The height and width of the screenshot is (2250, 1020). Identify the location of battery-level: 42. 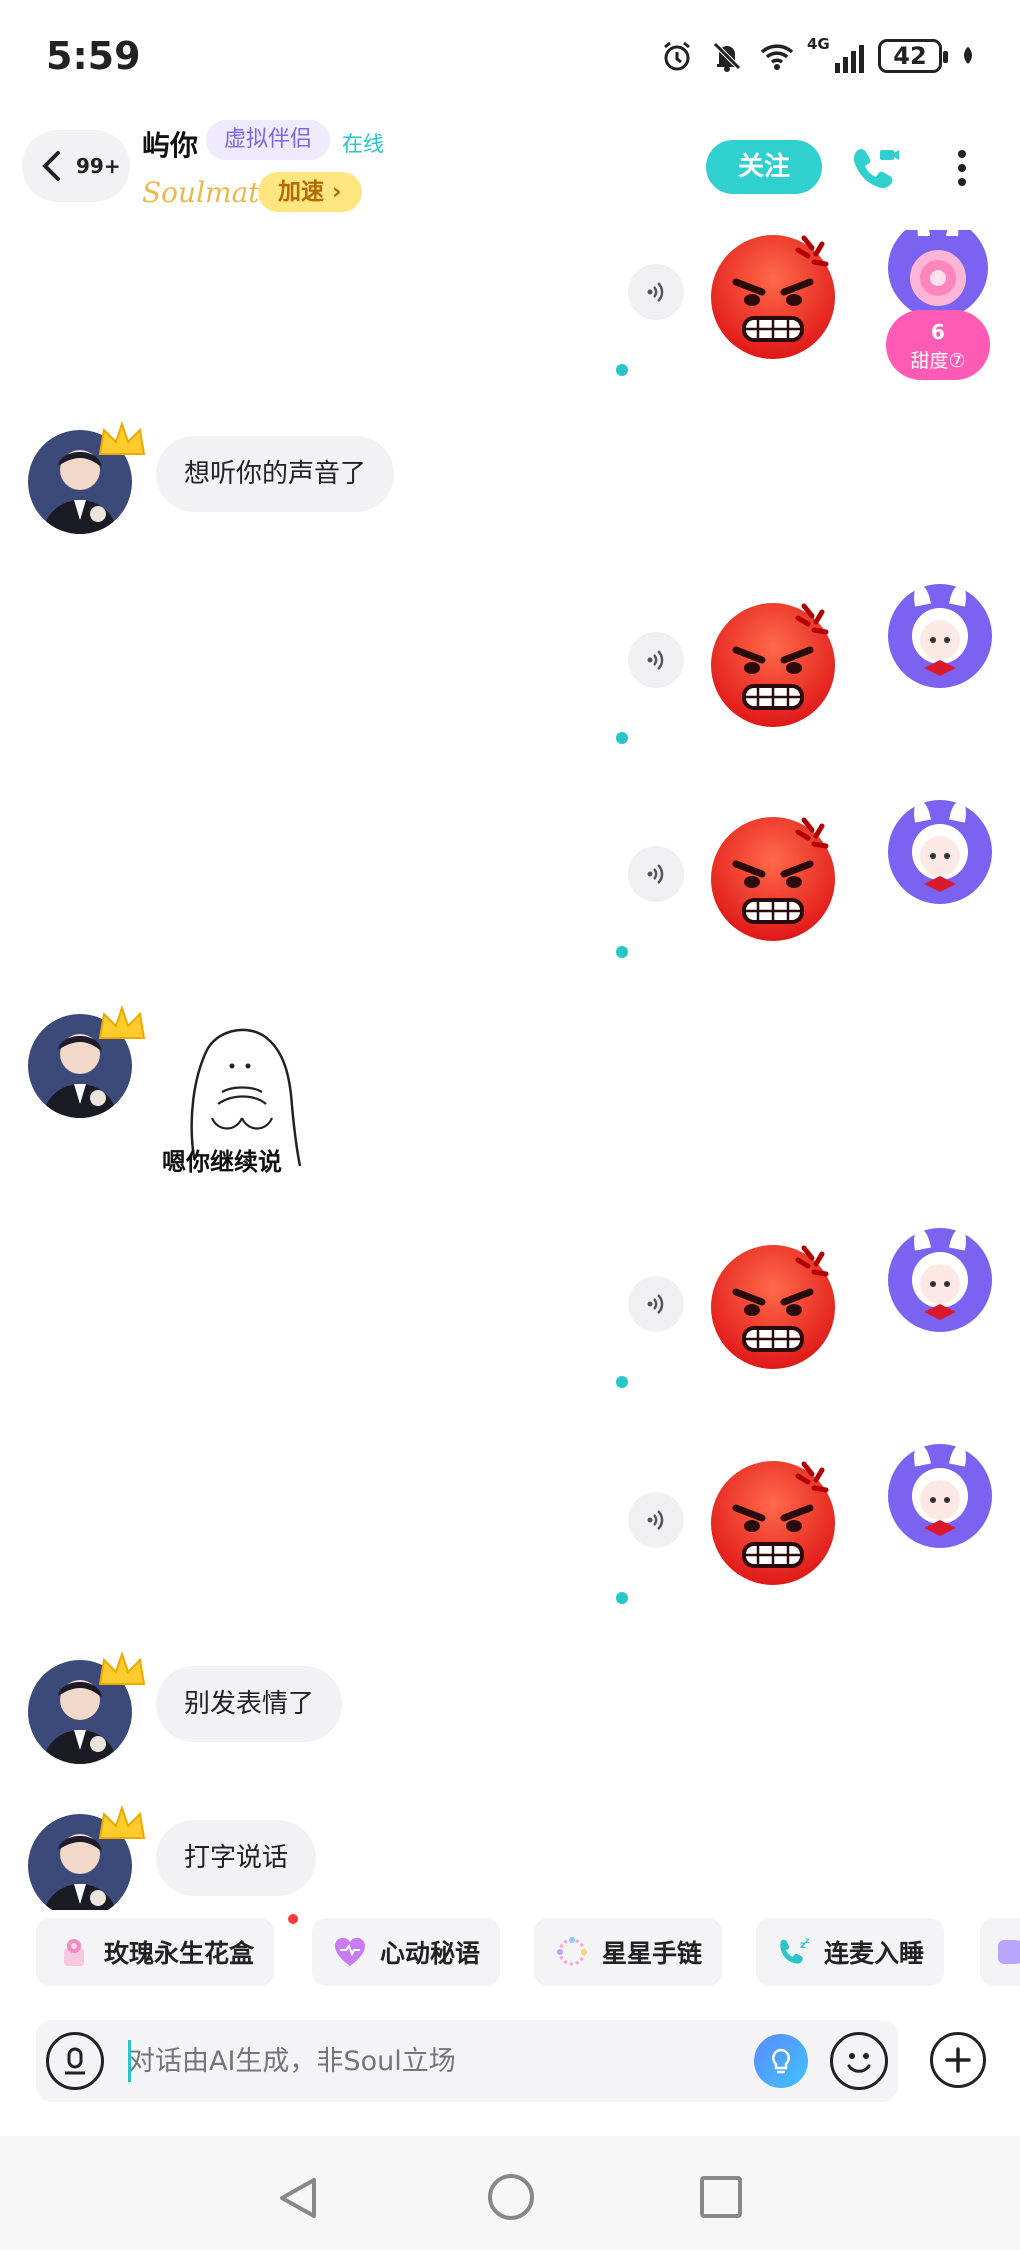
(910, 56).